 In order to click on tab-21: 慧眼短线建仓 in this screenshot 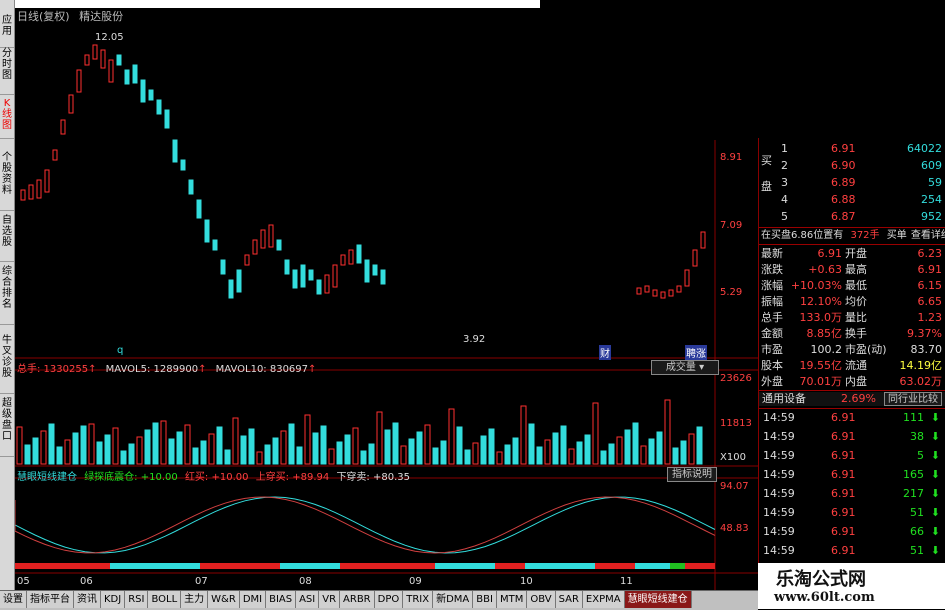, I will do `click(658, 599)`.